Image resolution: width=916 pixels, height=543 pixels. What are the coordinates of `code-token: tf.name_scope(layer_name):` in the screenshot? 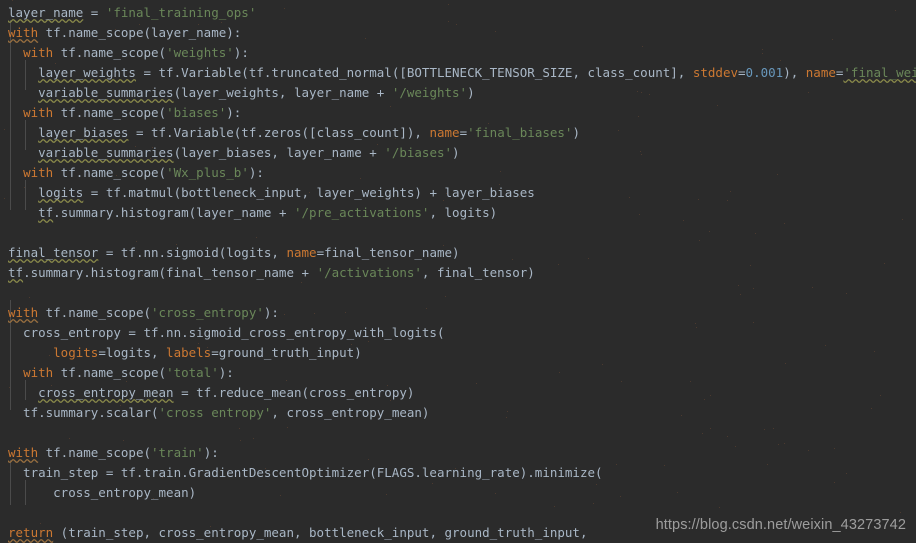 It's located at (140, 32).